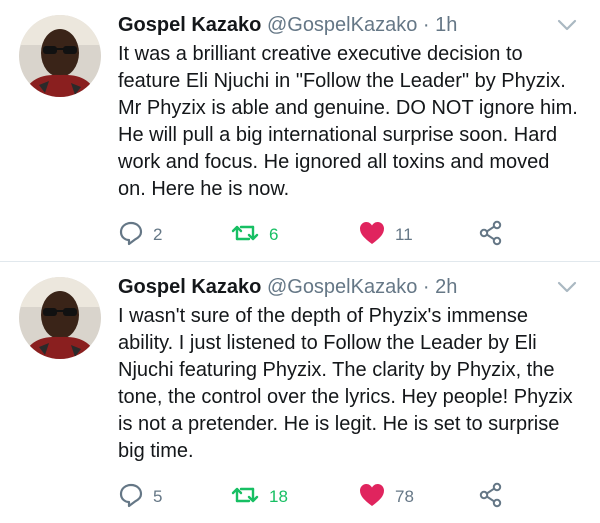  I want to click on retweet-button: 18, so click(259, 497).